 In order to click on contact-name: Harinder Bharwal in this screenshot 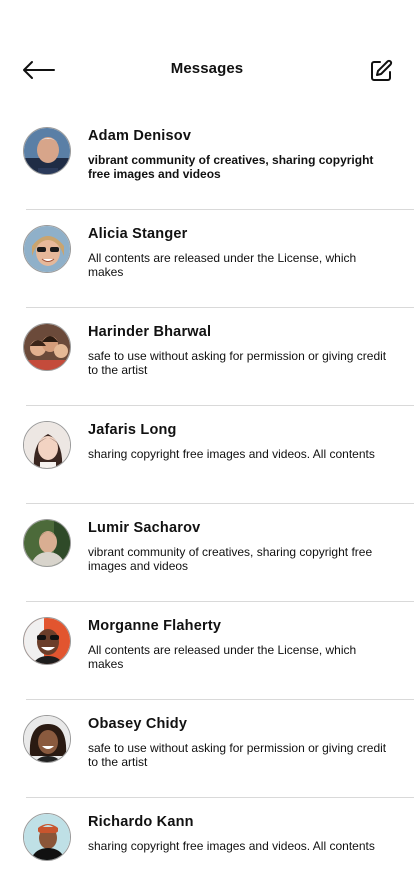, I will do `click(150, 332)`.